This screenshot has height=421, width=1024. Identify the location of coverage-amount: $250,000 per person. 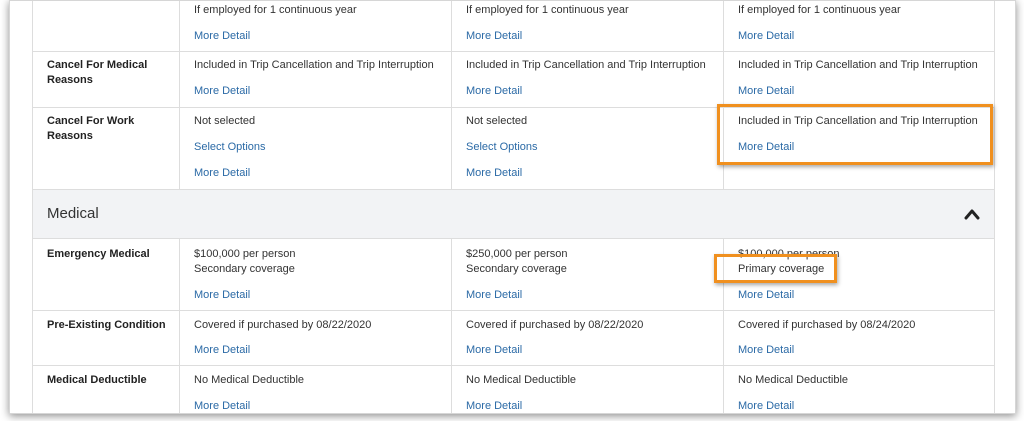
(517, 254).